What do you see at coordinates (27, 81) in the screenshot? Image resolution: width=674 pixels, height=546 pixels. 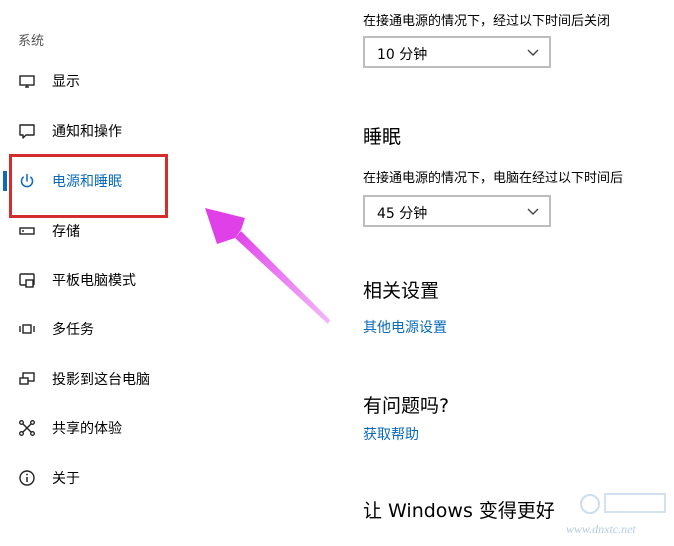 I see `monitor-icon` at bounding box center [27, 81].